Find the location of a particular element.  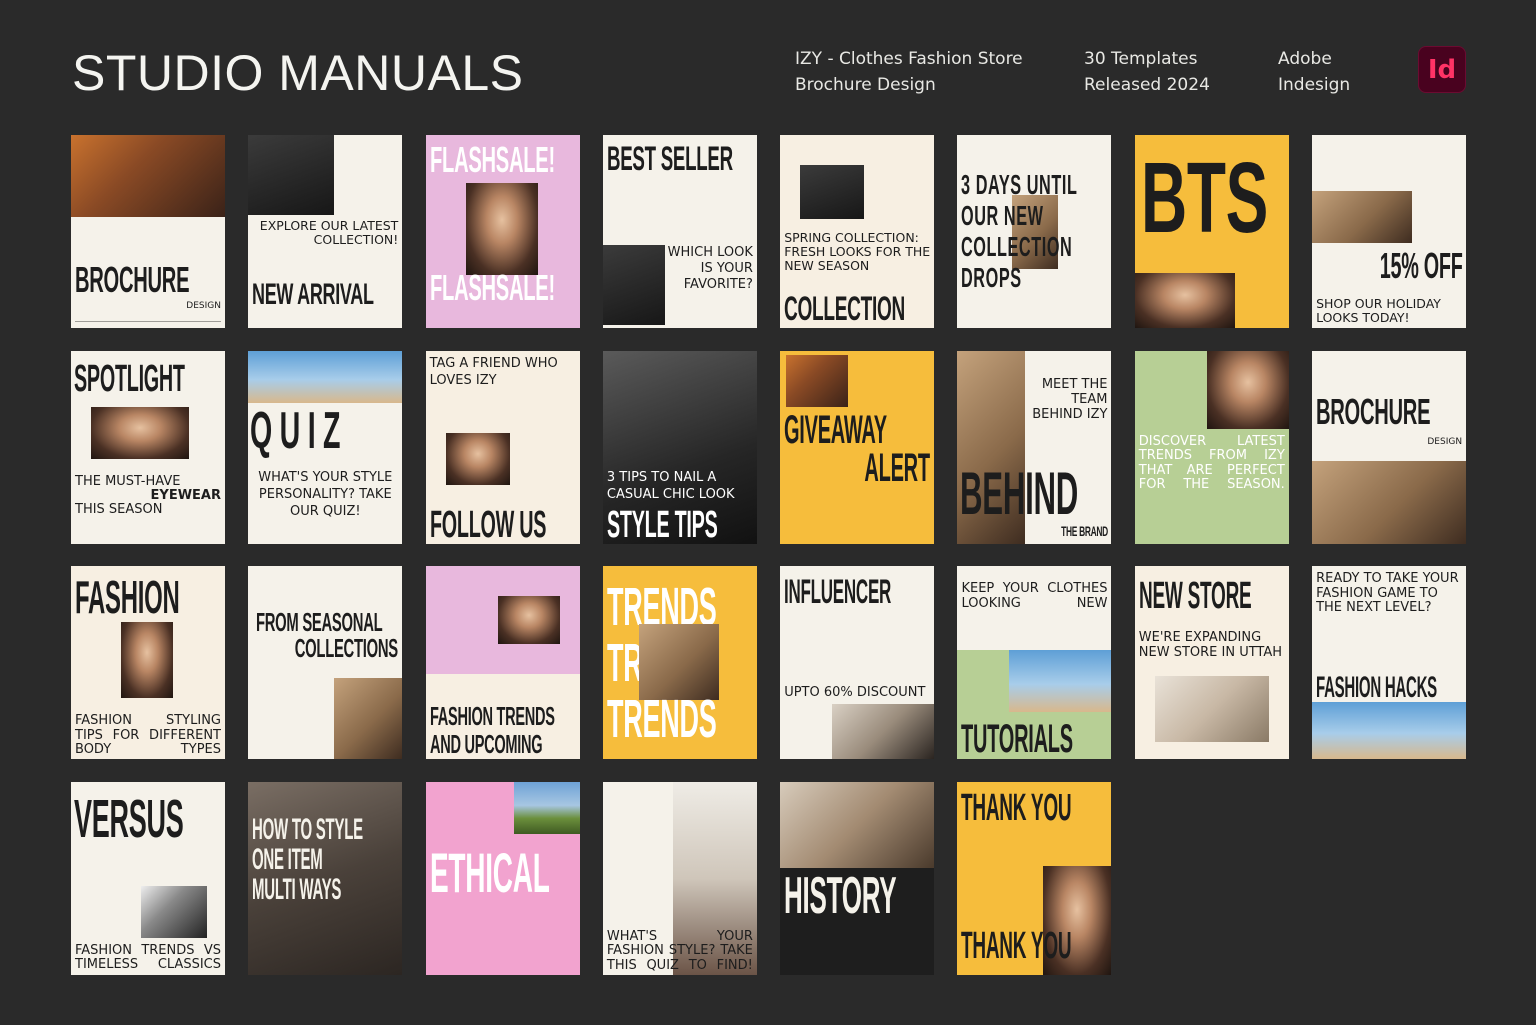

card-heading: FOLLOW US is located at coordinates (487, 523).